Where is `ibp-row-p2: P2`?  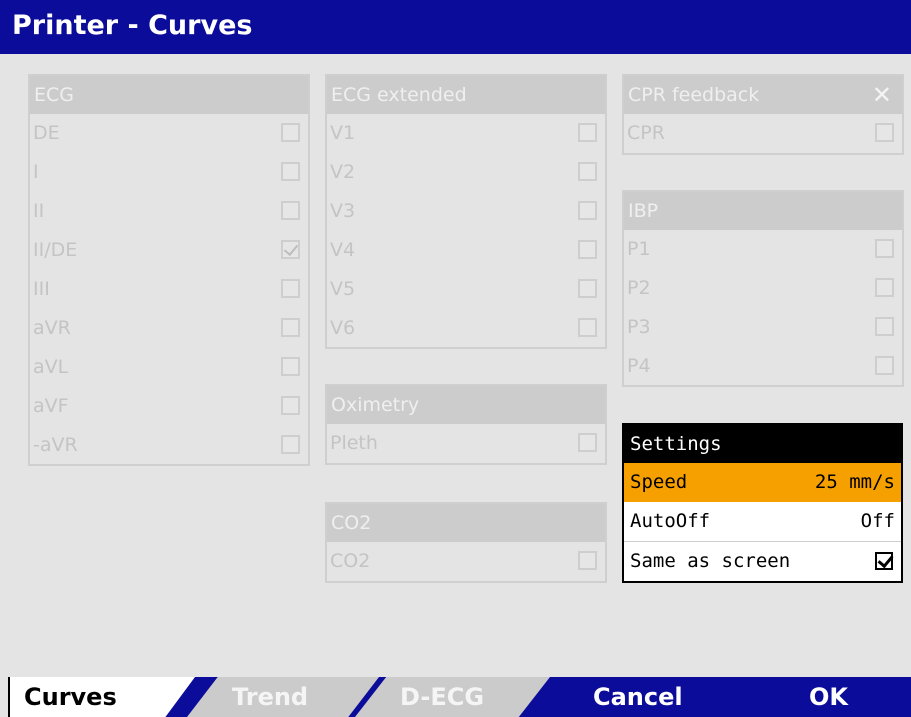
ibp-row-p2: P2 is located at coordinates (763, 288).